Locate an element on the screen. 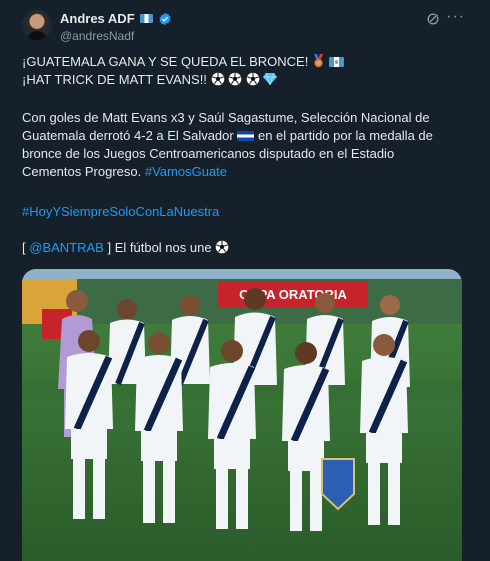 The height and width of the screenshot is (561, 490). more-icon: ··· is located at coordinates (455, 17).